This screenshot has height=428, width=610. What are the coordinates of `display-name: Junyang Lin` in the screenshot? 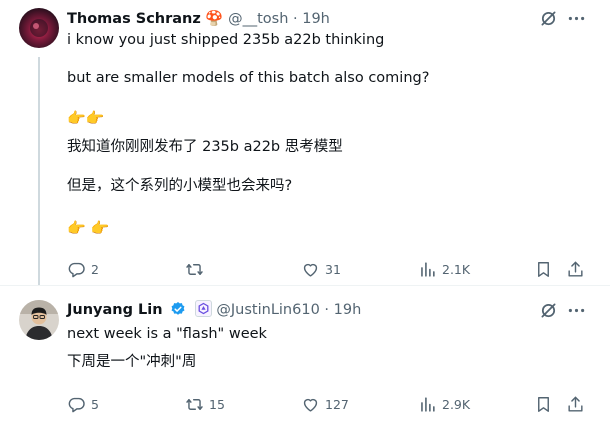 It's located at (115, 310).